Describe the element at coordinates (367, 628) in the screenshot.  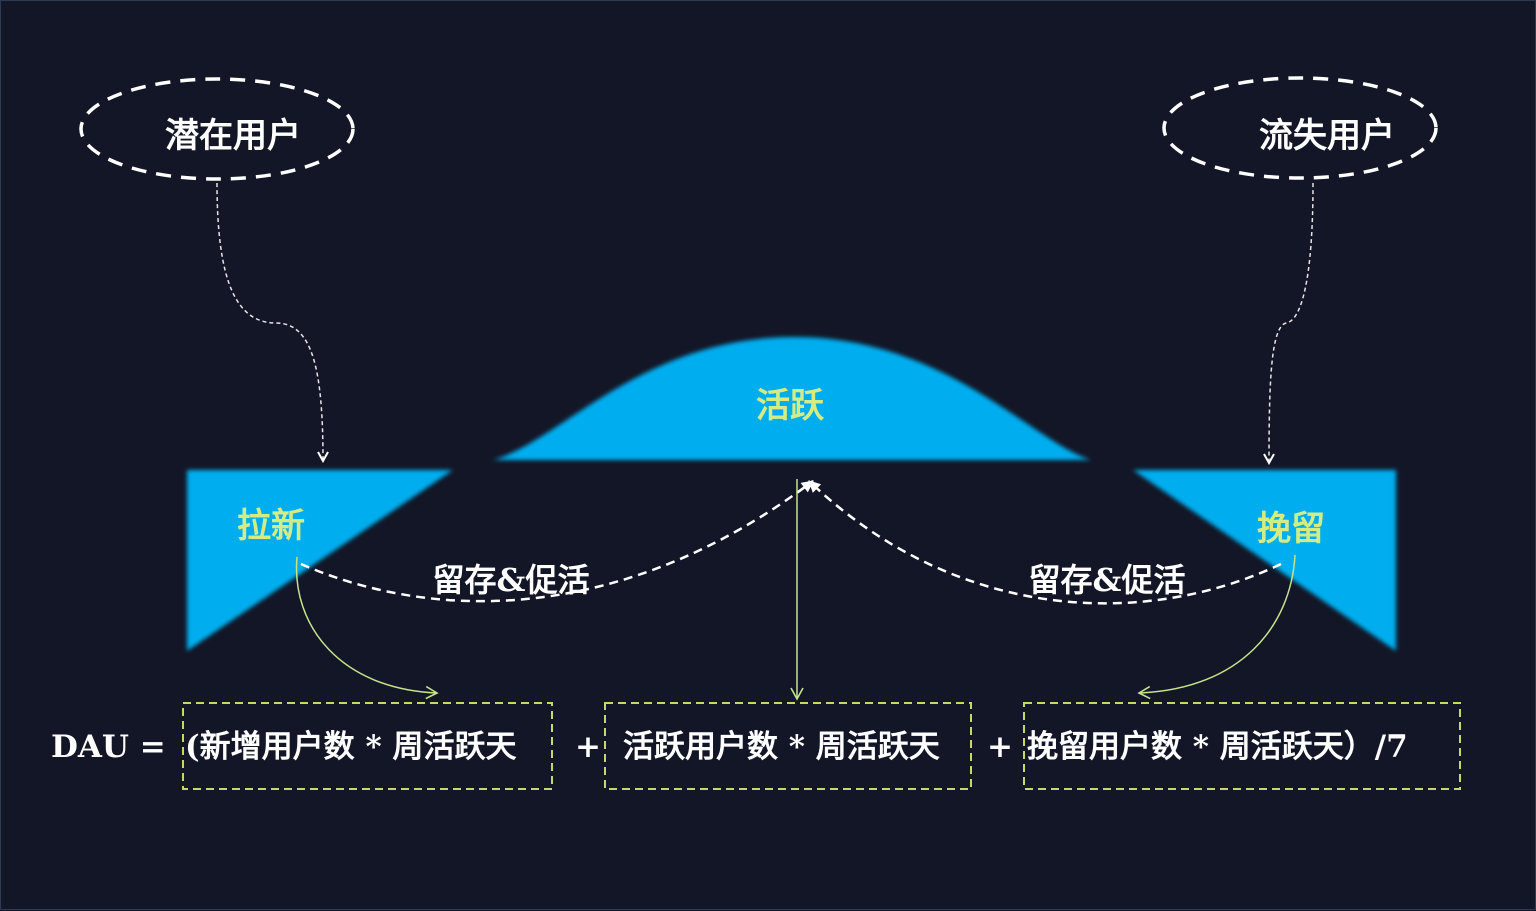
I see `acquisition-to-formula-arrow` at that location.